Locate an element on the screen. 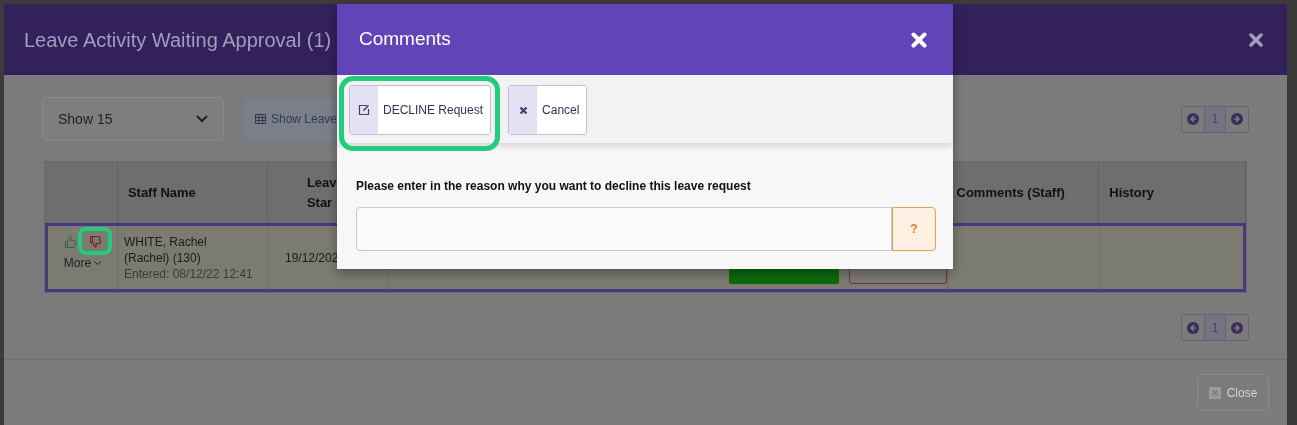 The image size is (1297, 425). prompt-label: Please enter in the reason why you want to decline this leave request is located at coordinates (554, 186).